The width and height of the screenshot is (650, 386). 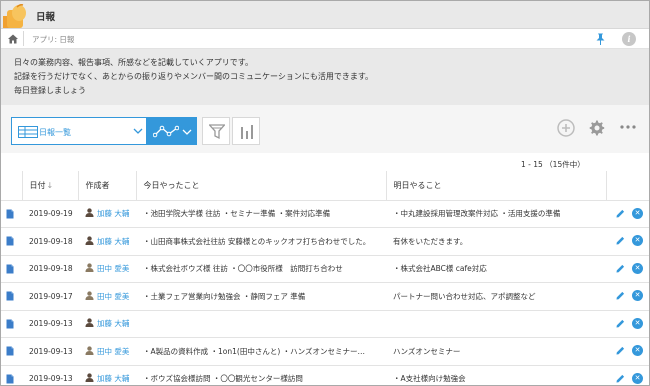 I want to click on sort-arrow-icon: ↓, so click(x=50, y=185).